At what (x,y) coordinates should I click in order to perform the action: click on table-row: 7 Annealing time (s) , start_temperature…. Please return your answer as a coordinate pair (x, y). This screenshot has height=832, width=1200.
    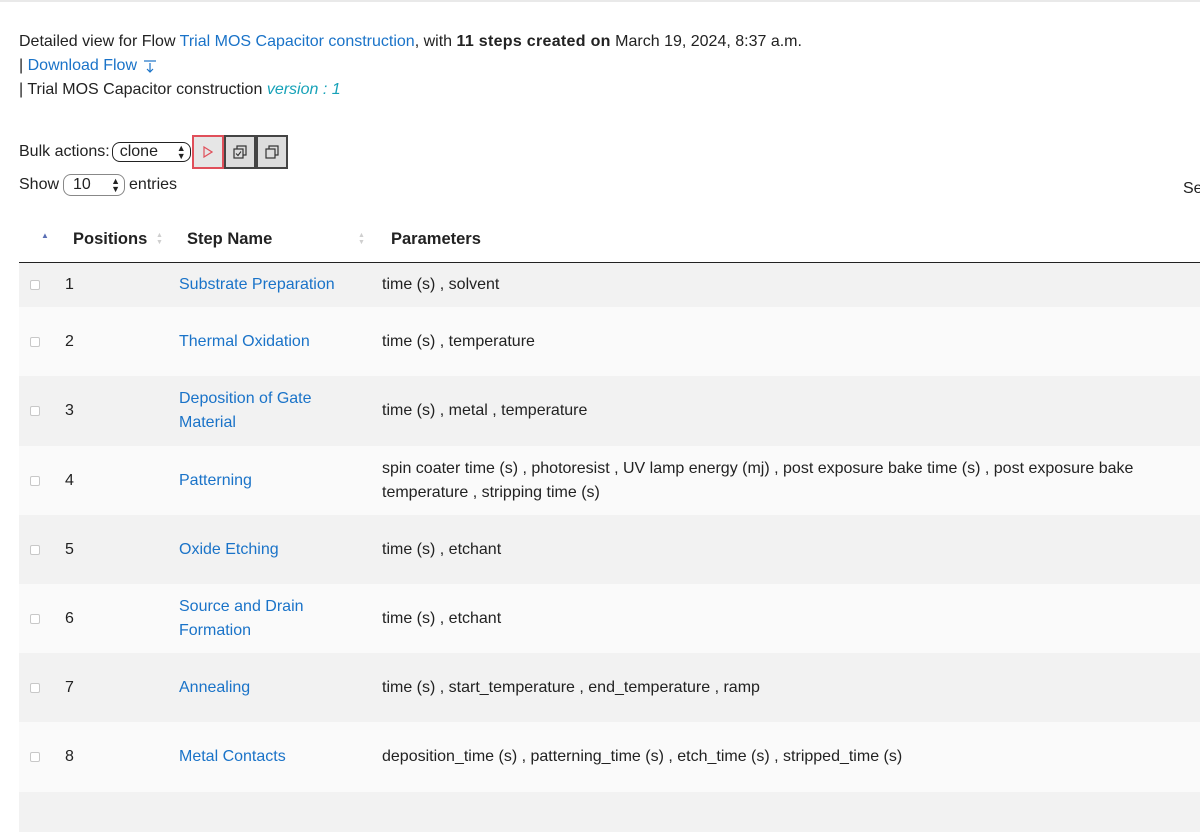
    Looking at the image, I should click on (609, 687).